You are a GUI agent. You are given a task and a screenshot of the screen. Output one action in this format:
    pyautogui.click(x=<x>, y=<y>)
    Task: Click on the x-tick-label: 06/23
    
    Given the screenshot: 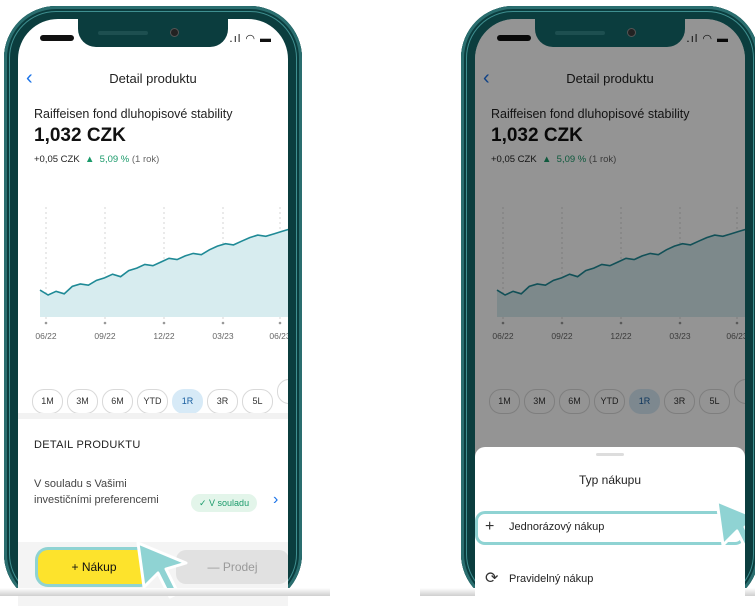 What is the action you would take?
    pyautogui.click(x=278, y=336)
    